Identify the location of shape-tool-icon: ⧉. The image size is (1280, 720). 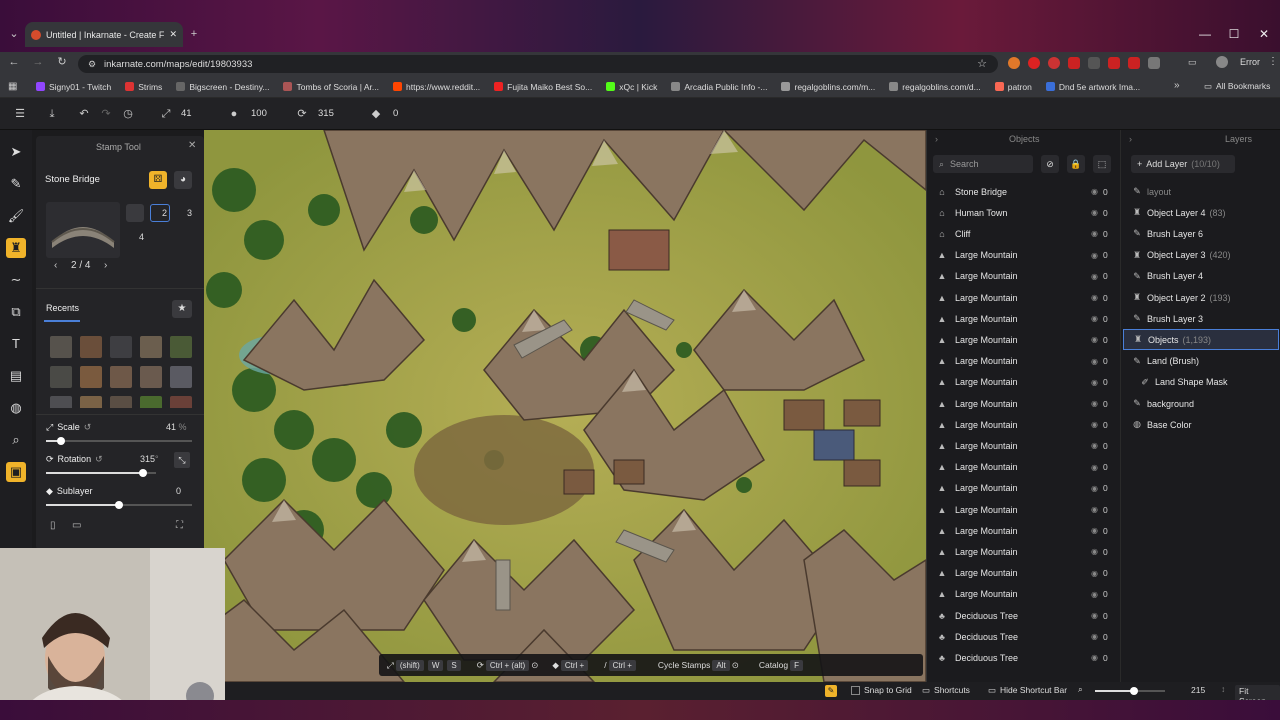
(16, 312).